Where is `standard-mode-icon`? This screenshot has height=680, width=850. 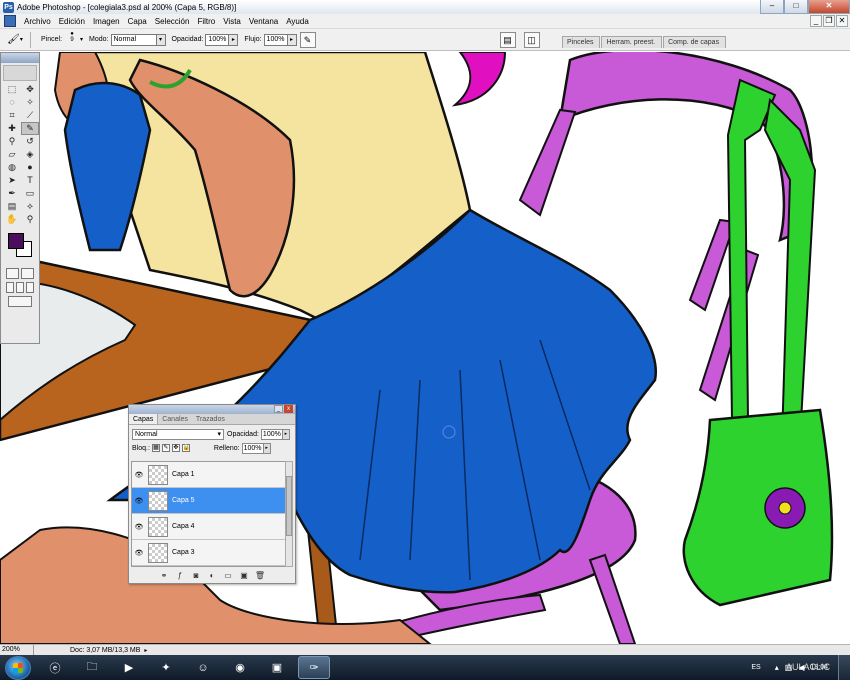
standard-mode-icon is located at coordinates (12, 273).